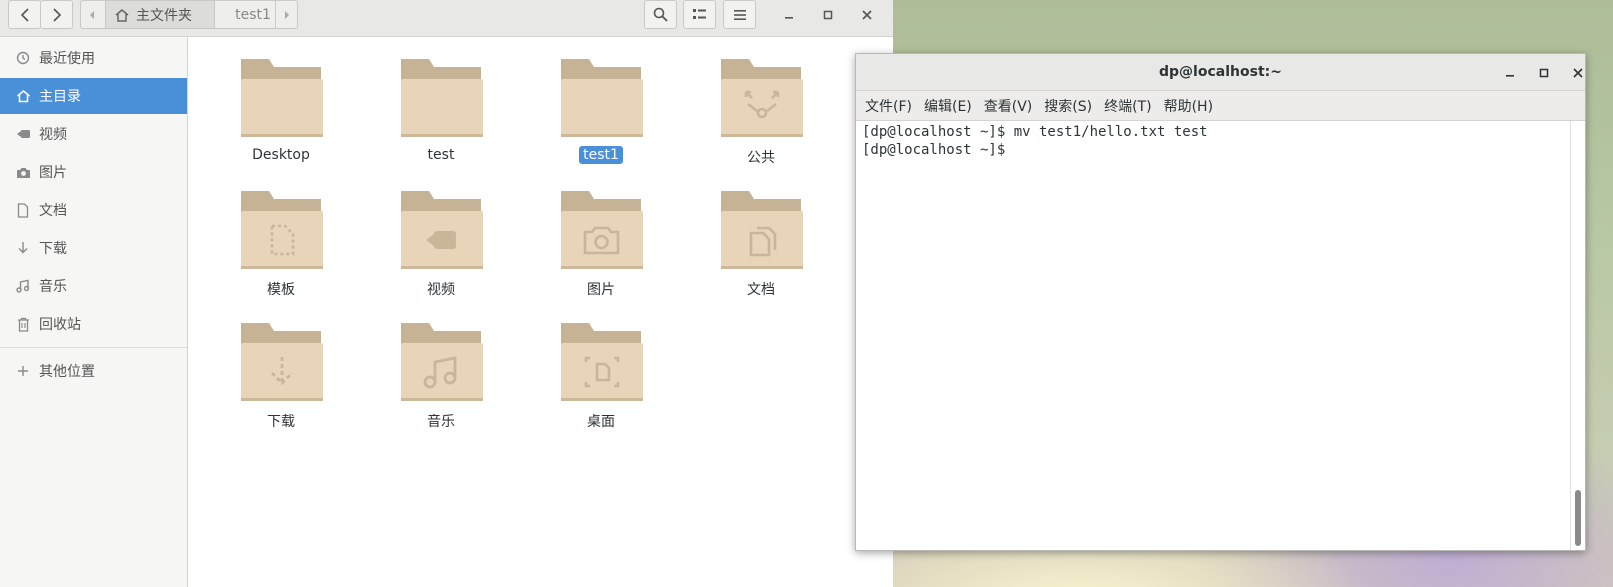 This screenshot has width=1613, height=587. I want to click on folder-item-test1: test1, so click(601, 118).